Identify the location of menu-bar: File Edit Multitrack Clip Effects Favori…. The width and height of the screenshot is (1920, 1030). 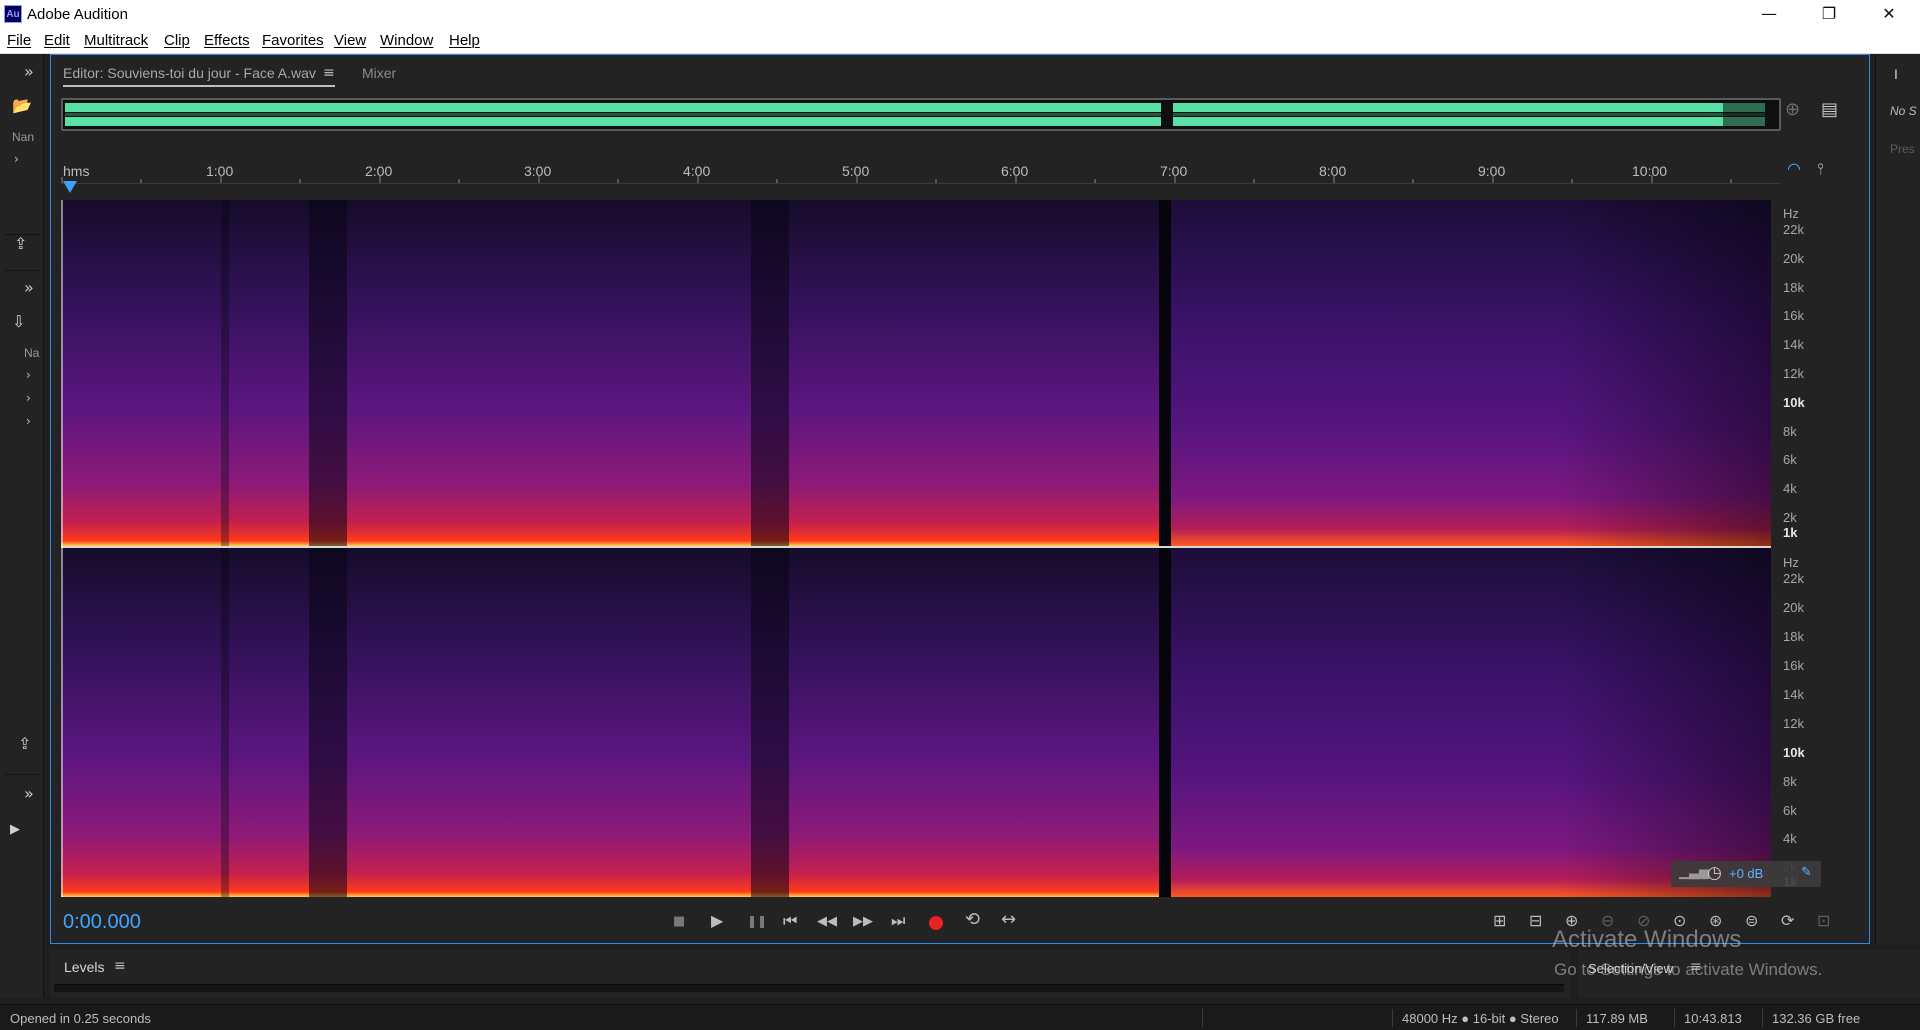
(960, 41).